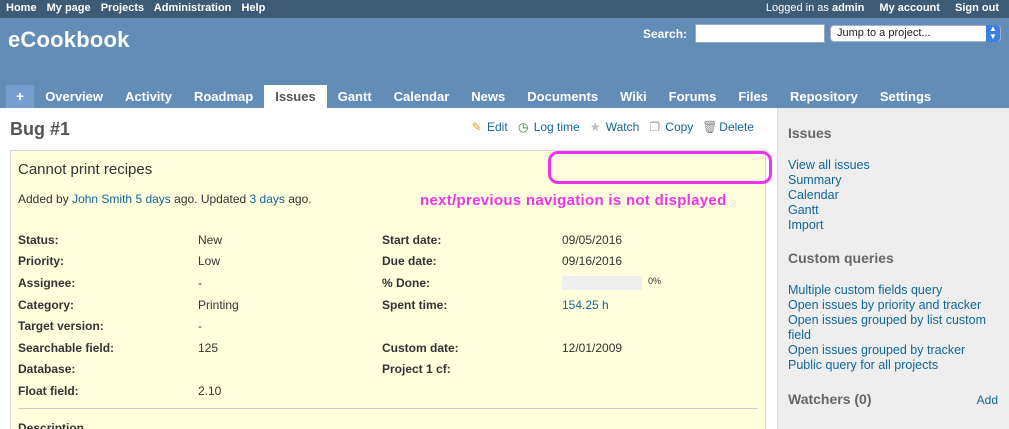  What do you see at coordinates (200, 326) in the screenshot?
I see `target-version-value: -` at bounding box center [200, 326].